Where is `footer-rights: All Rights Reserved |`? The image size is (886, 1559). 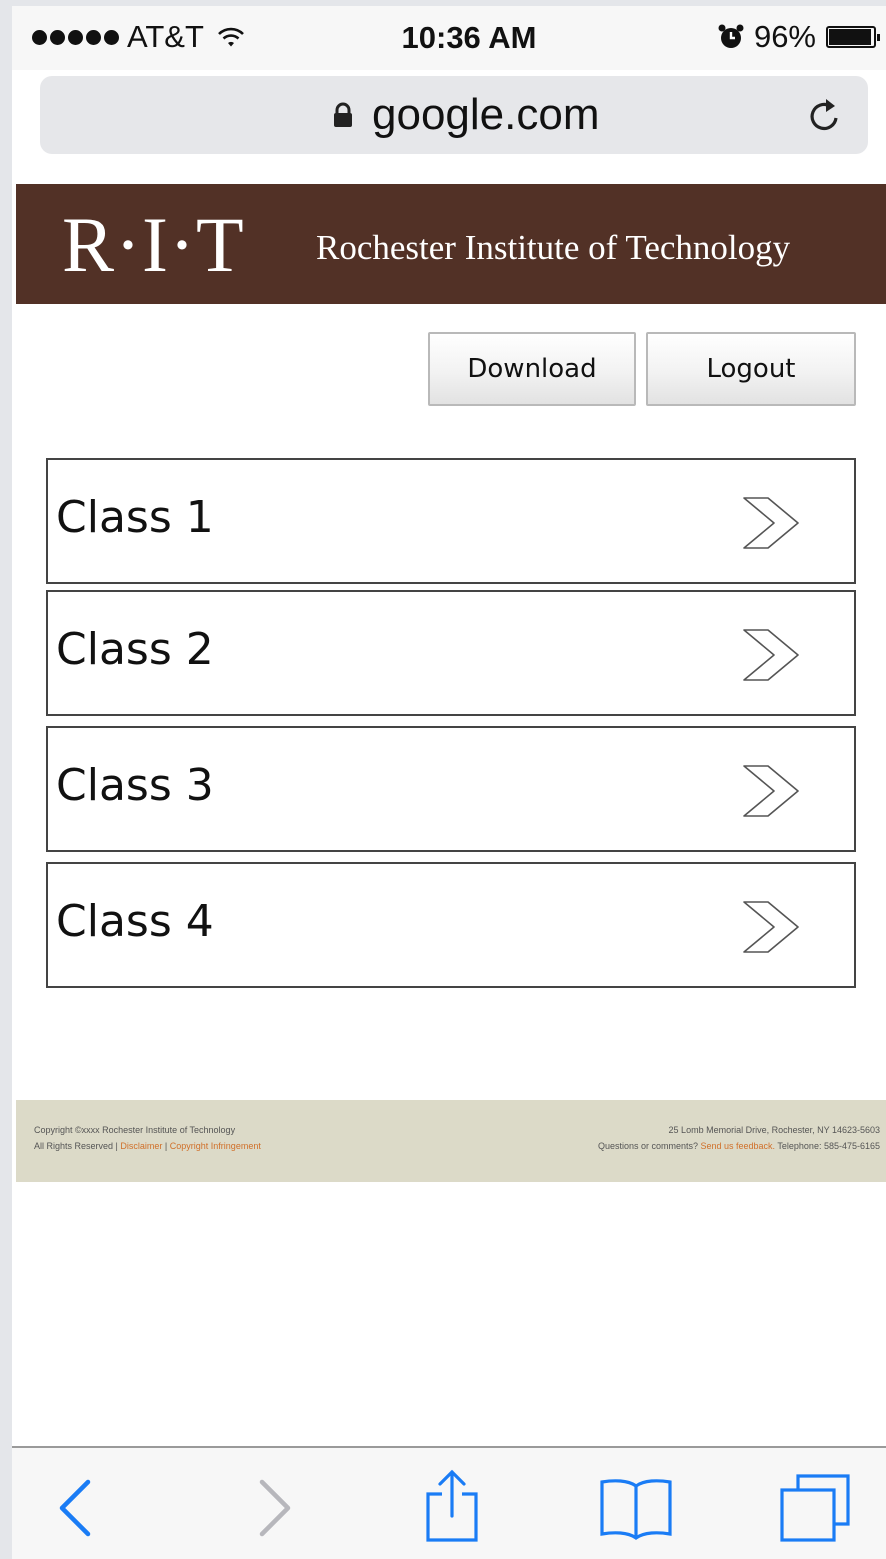 footer-rights: All Rights Reserved | is located at coordinates (76, 1146).